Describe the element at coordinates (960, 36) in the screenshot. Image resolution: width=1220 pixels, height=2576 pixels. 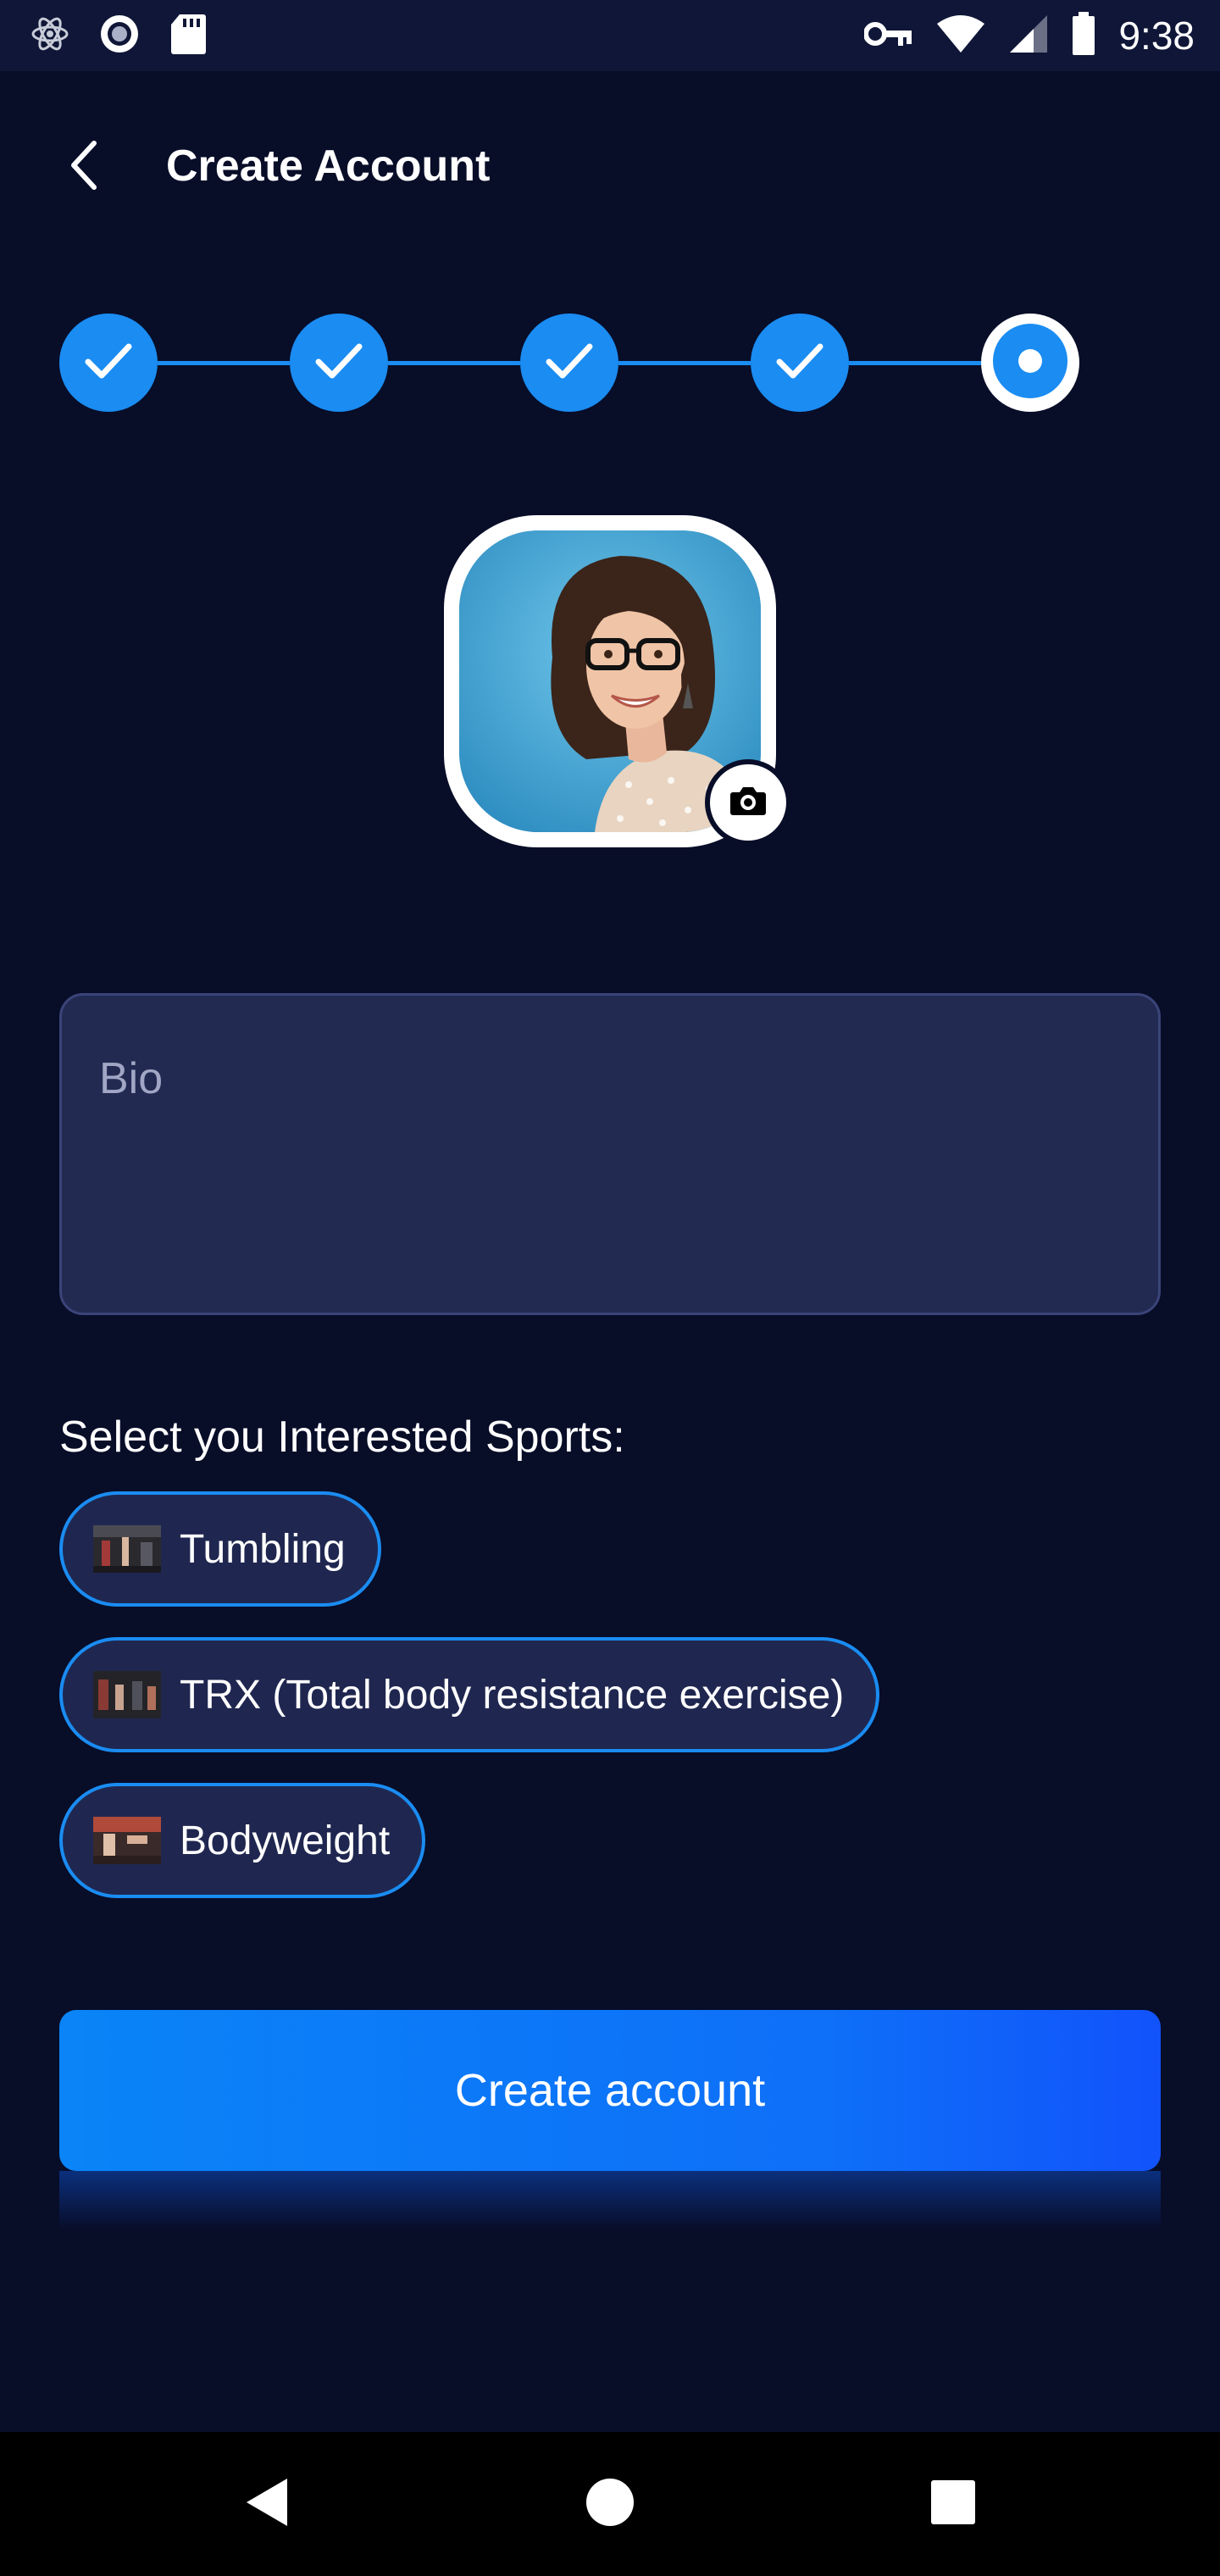
I see `wifi-icon` at that location.